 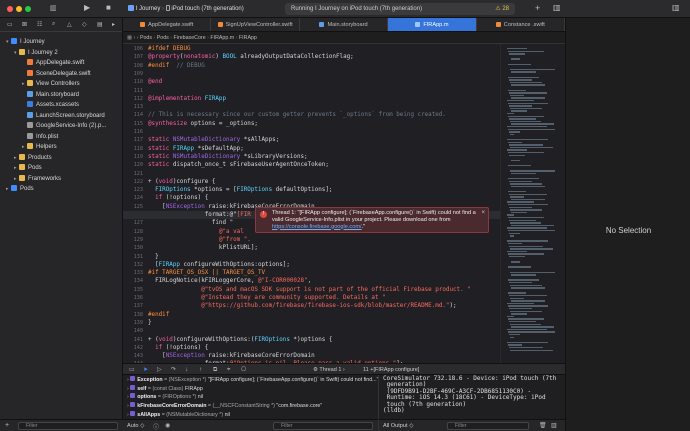 I want to click on sidebar-toggle-icon: ▥, so click(x=53, y=8).